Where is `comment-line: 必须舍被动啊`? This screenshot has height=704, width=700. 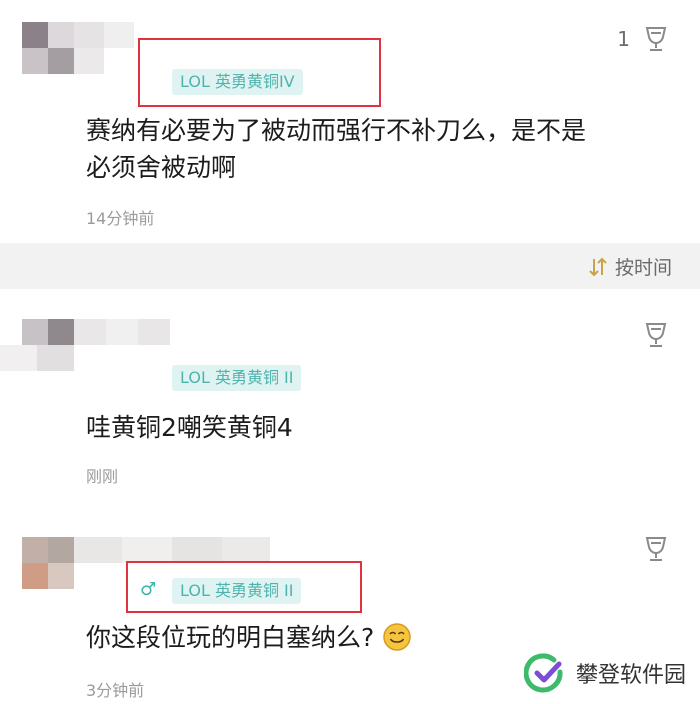
comment-line: 必须舍被动啊 is located at coordinates (161, 167).